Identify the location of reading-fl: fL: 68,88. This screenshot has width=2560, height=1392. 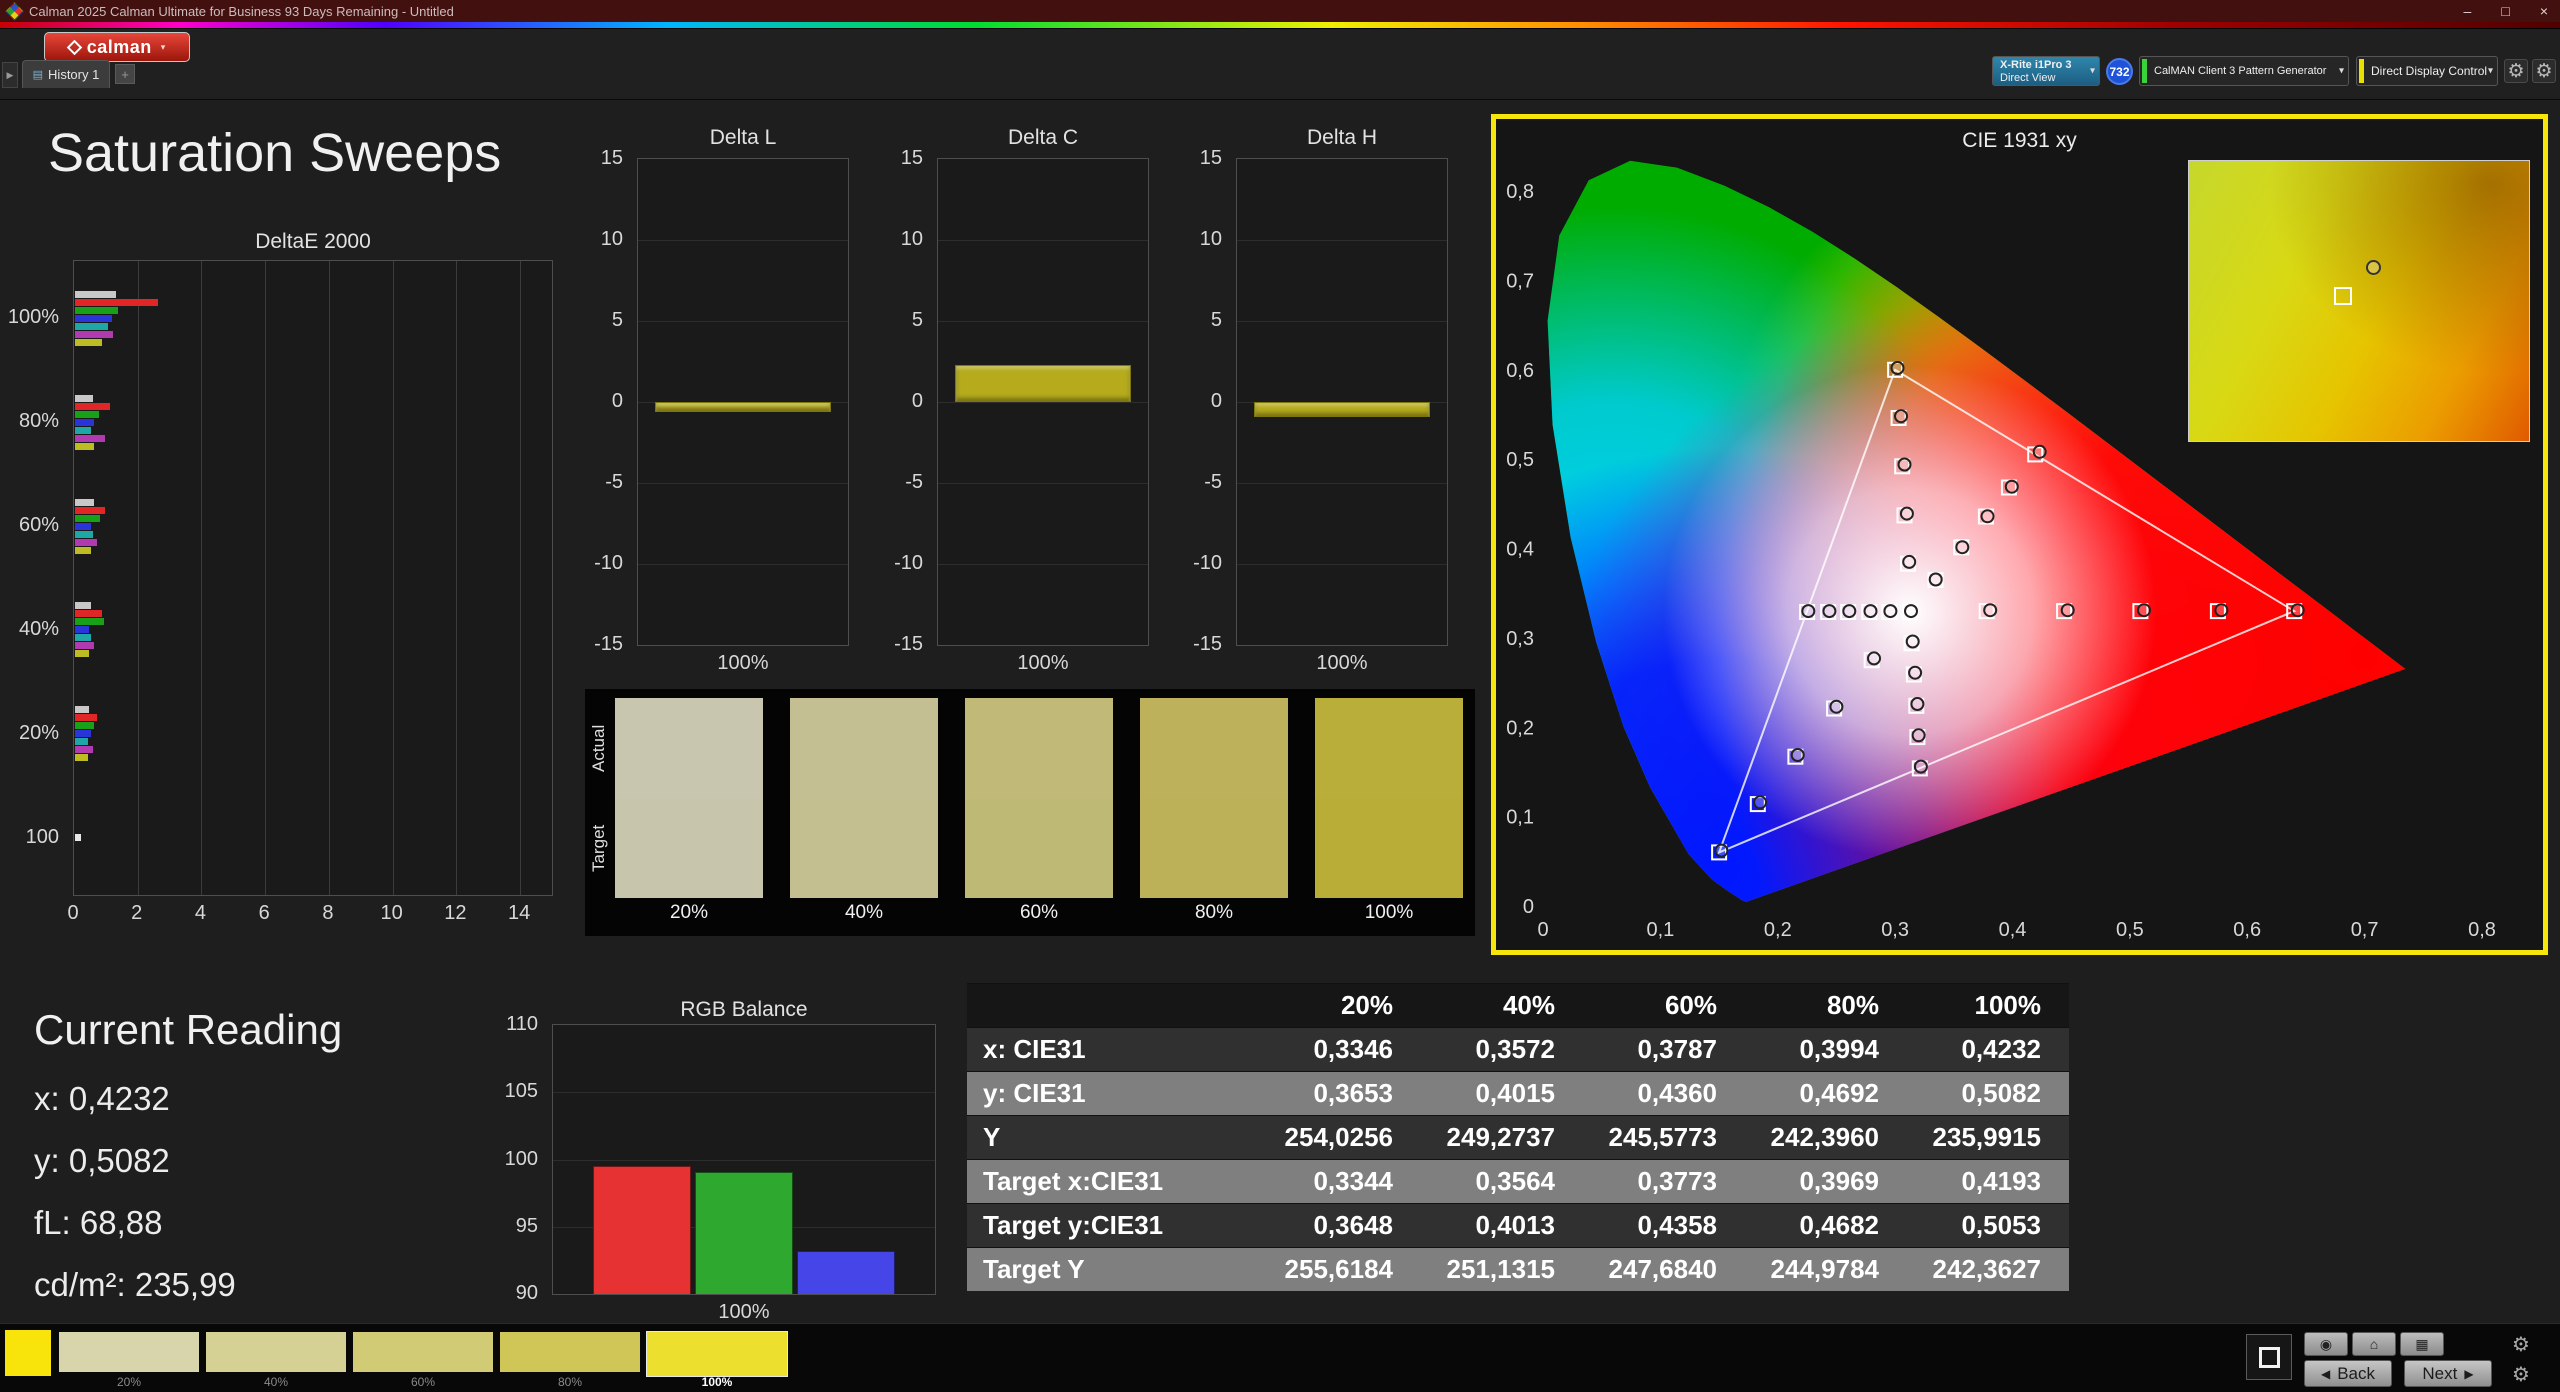
(98, 1222).